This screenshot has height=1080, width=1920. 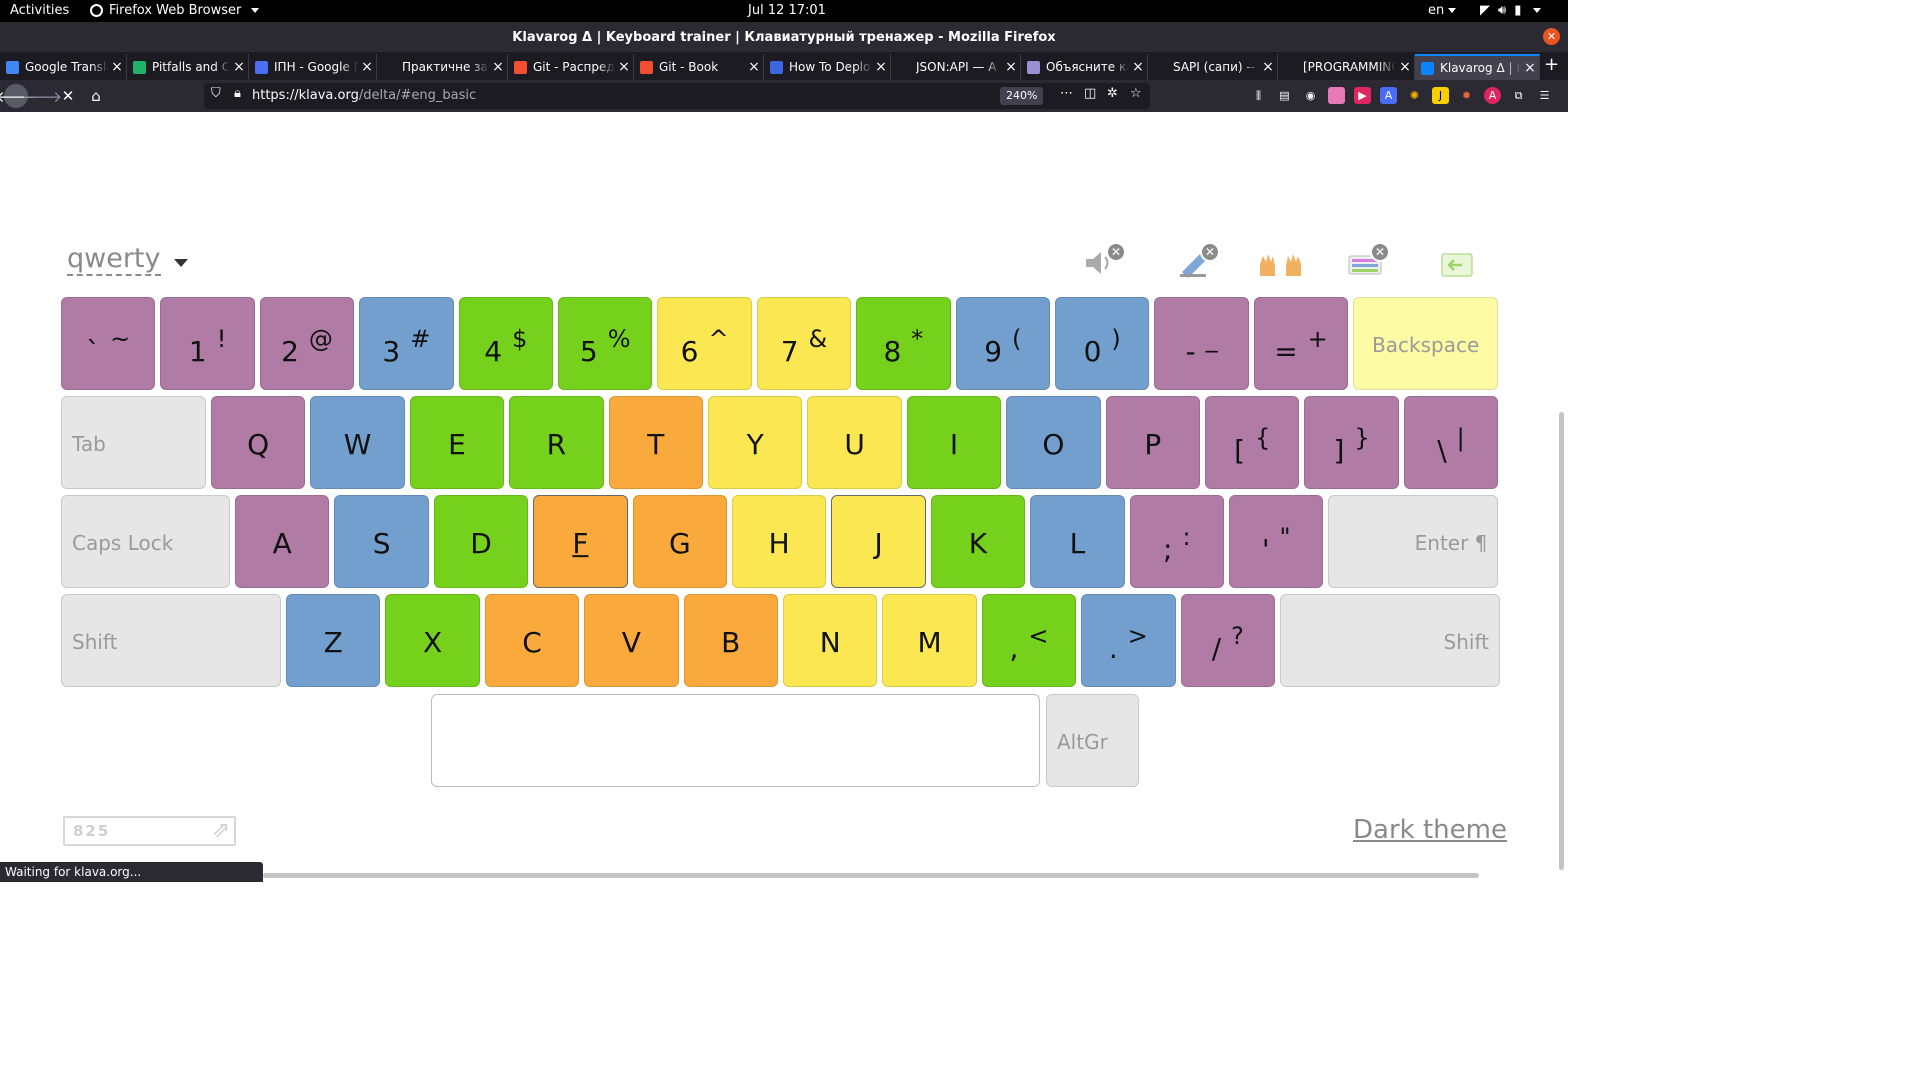 What do you see at coordinates (1369, 262) in the screenshot?
I see `keyboard-toggle: ✕` at bounding box center [1369, 262].